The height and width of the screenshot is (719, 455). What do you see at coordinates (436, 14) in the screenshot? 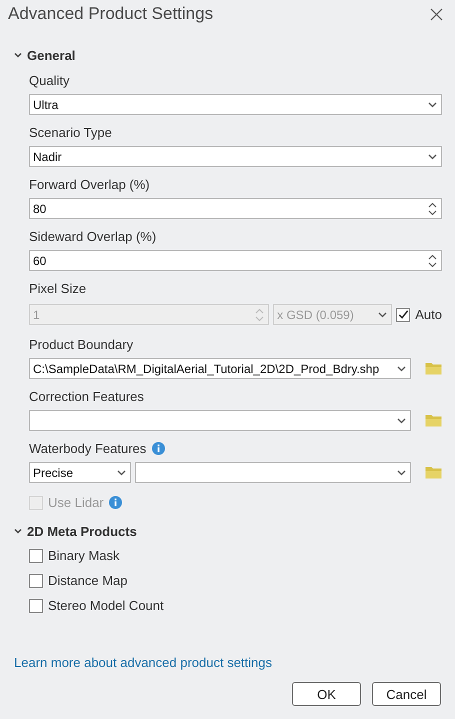
I see `close-icon` at bounding box center [436, 14].